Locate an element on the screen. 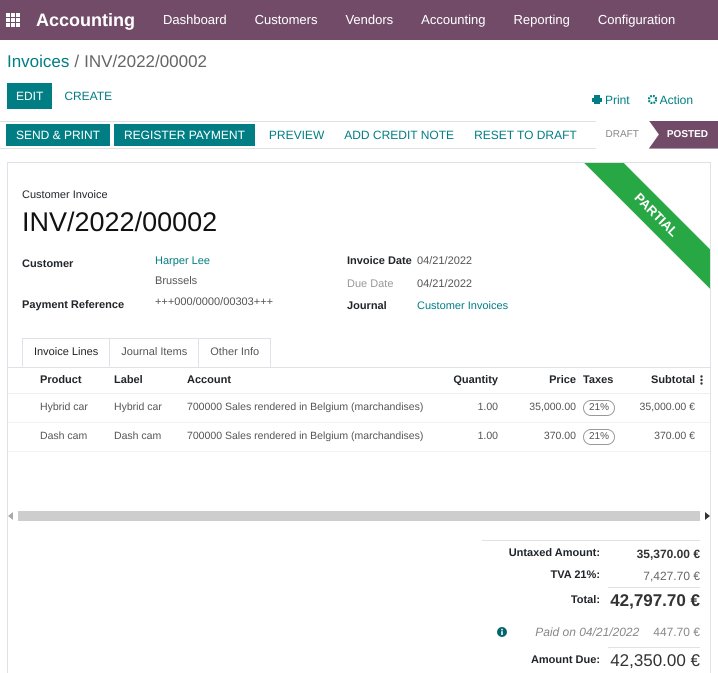  status-stage: POSTED is located at coordinates (683, 134).